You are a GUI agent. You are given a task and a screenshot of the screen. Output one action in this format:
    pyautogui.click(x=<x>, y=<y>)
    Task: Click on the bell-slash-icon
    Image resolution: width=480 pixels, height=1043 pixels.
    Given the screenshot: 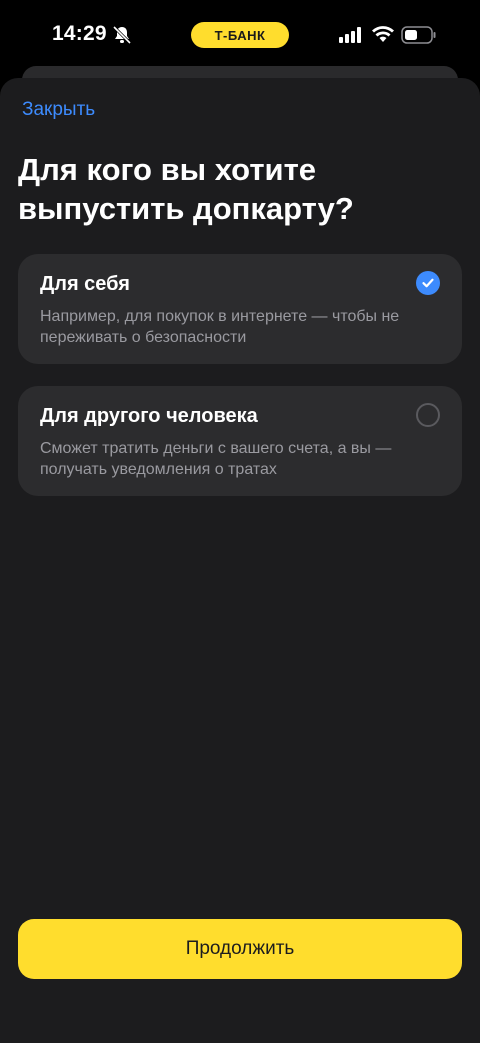 What is the action you would take?
    pyautogui.click(x=122, y=35)
    